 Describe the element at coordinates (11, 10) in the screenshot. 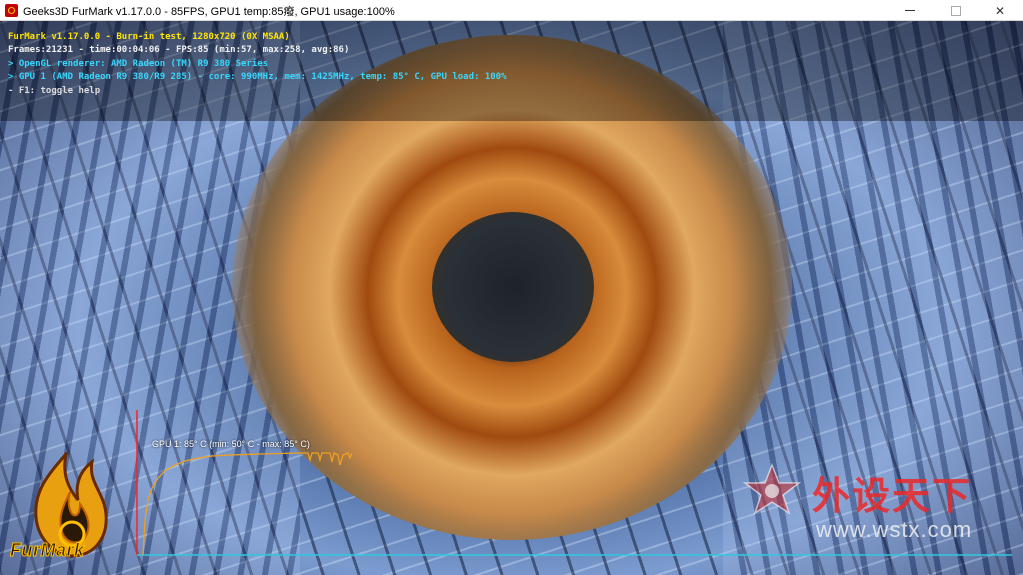

I see `furmark-app-icon` at that location.